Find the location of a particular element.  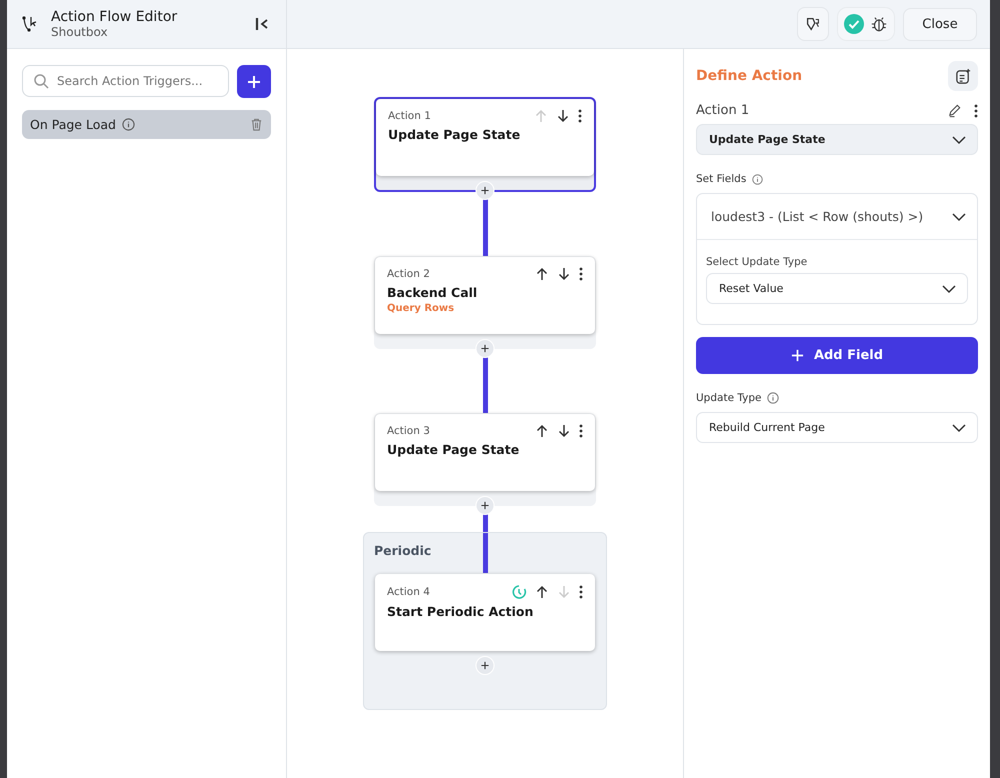

panel-heading: Define Action is located at coordinates (749, 76).